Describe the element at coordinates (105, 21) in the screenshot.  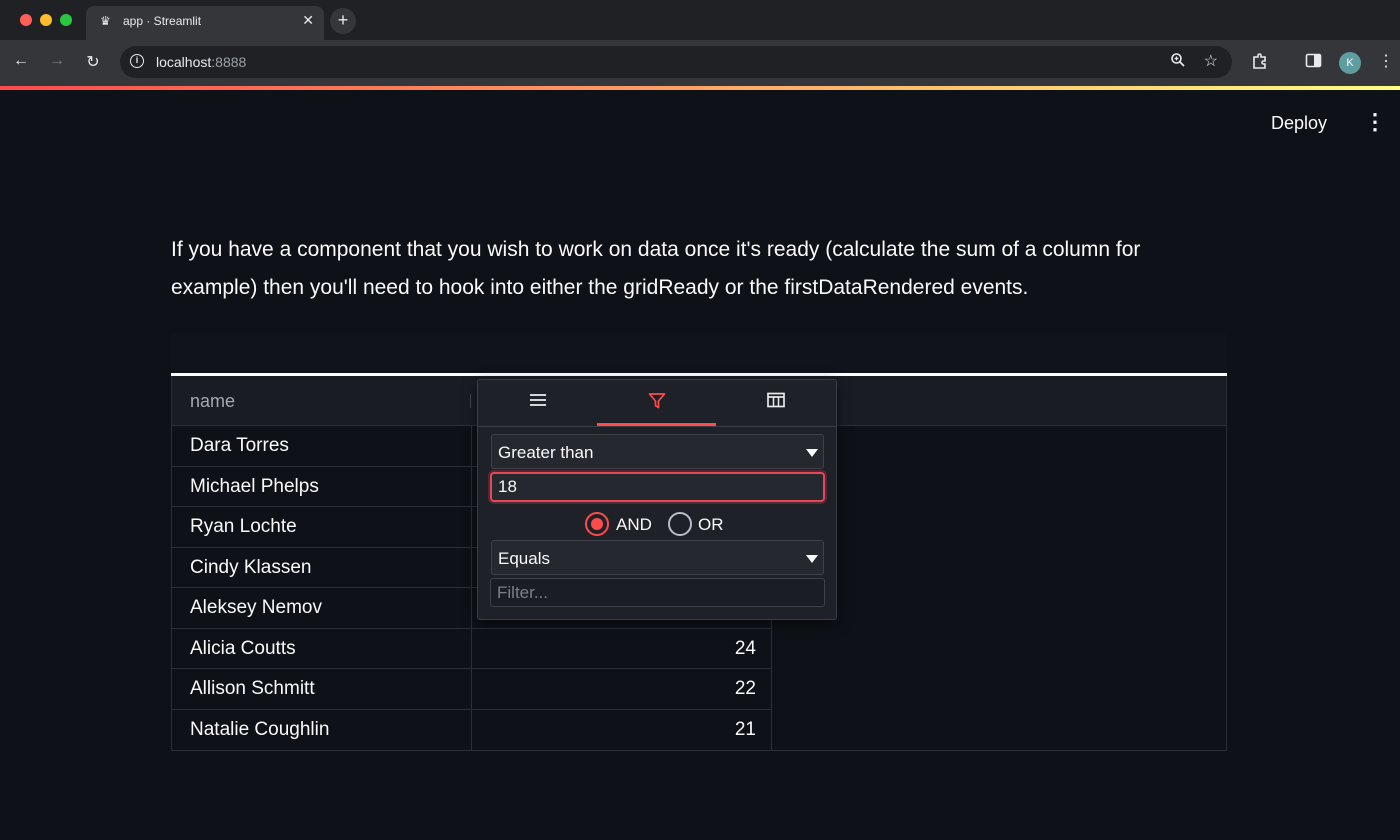
I see `streamlit-favicon-icon: ♛` at that location.